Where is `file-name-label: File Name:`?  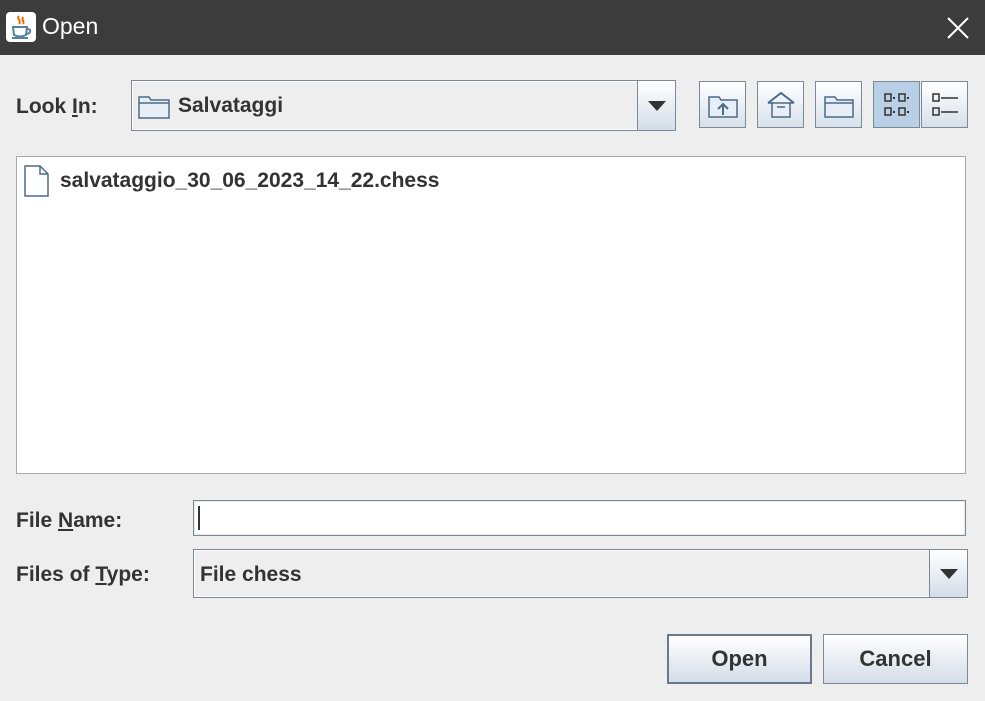
file-name-label: File Name: is located at coordinates (69, 520).